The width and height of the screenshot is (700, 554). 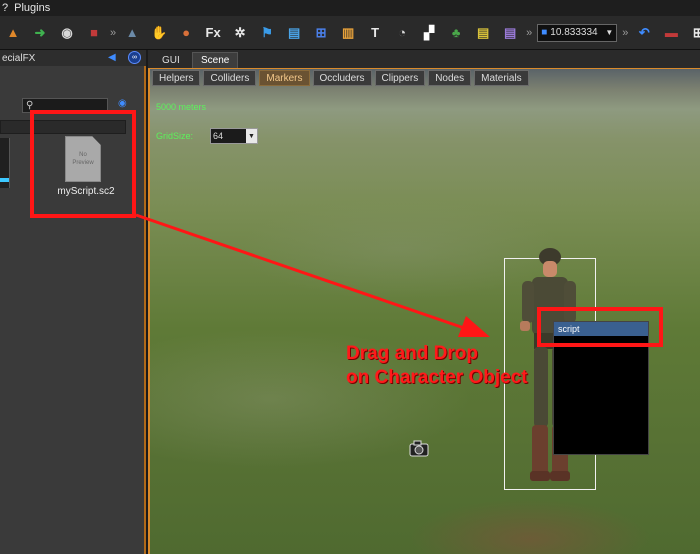 What do you see at coordinates (186, 33) in the screenshot?
I see `sphere-icon: ●` at bounding box center [186, 33].